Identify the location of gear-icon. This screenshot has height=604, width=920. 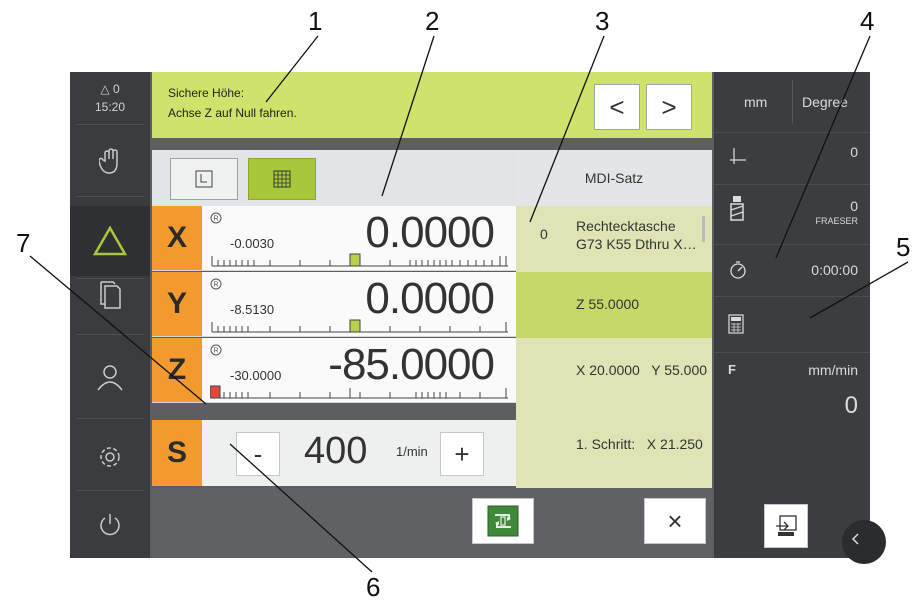
(110, 457).